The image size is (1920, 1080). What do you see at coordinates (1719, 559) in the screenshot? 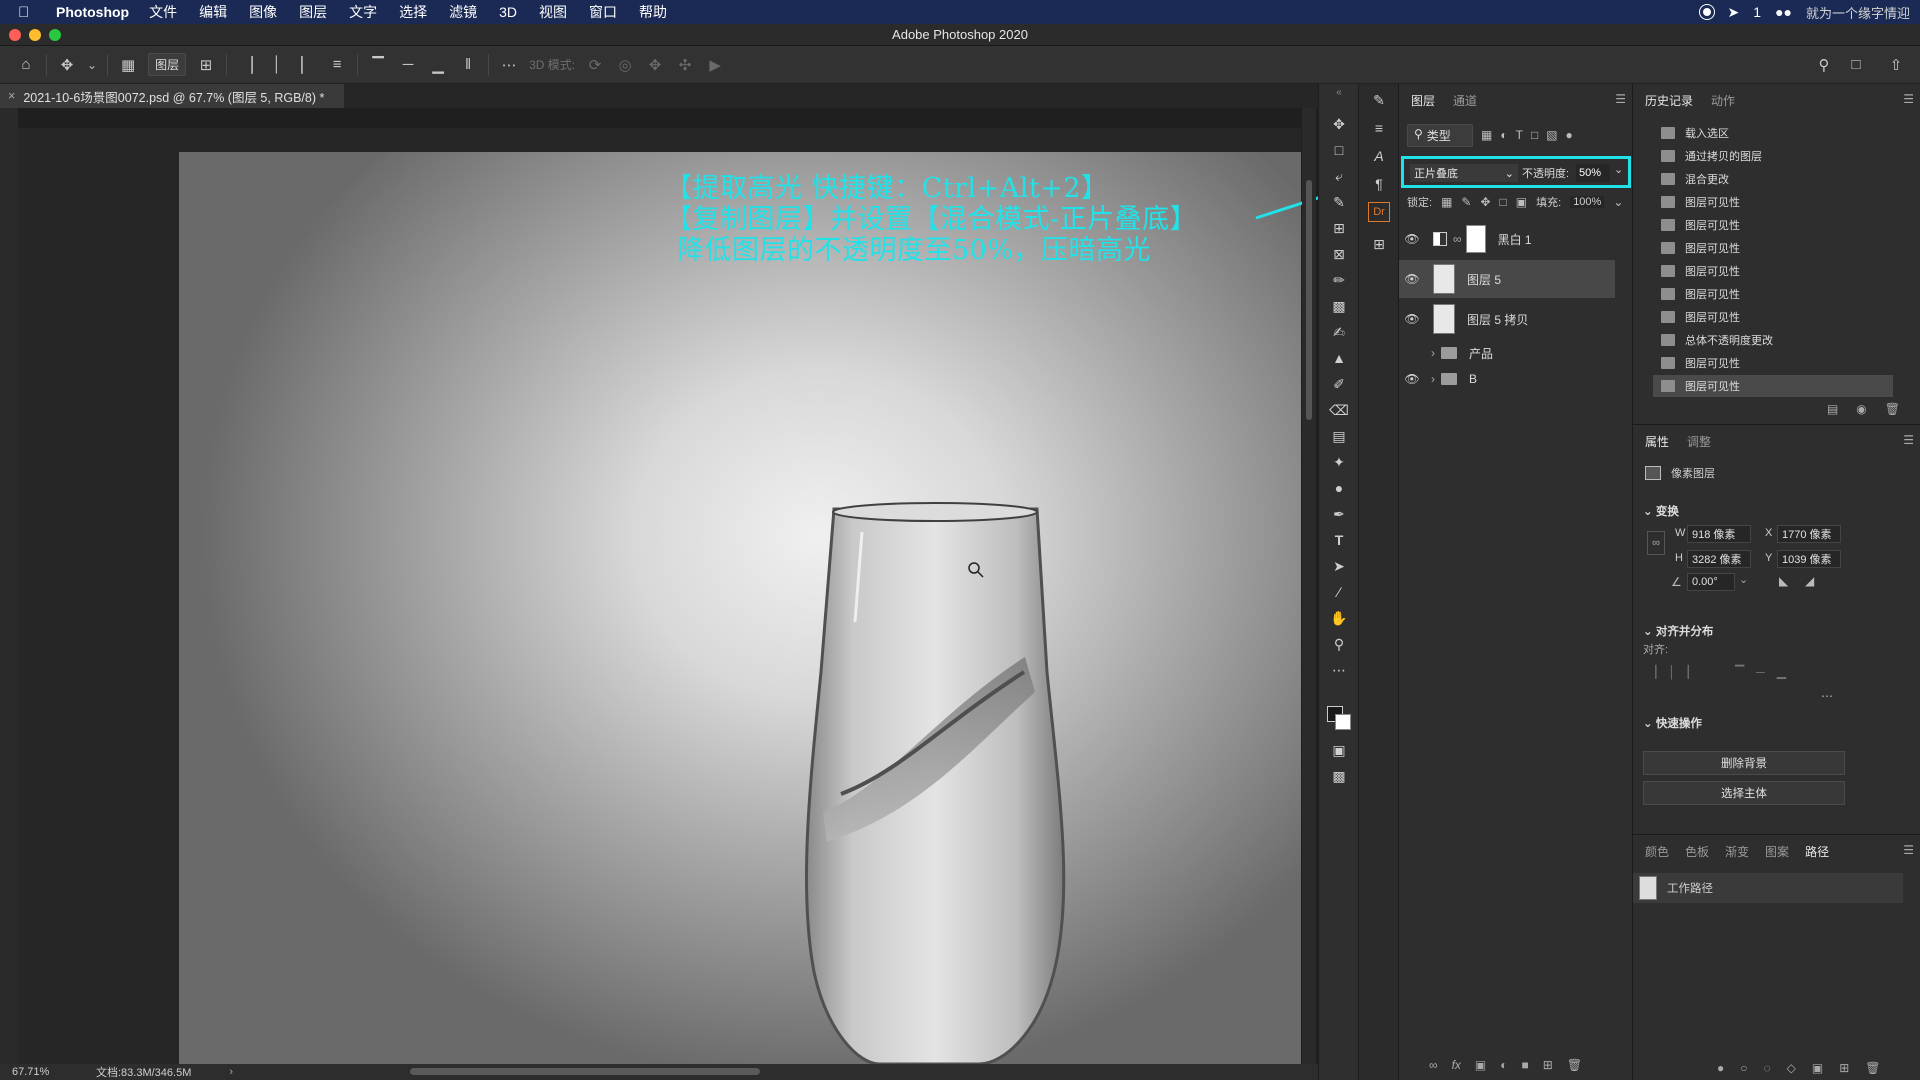
I see `height-field: 3282 像素` at bounding box center [1719, 559].